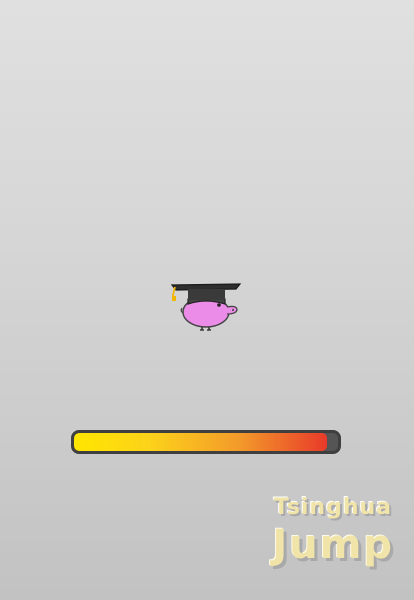 The image size is (414, 600). What do you see at coordinates (333, 545) in the screenshot?
I see `logo-title-jump: Jump` at bounding box center [333, 545].